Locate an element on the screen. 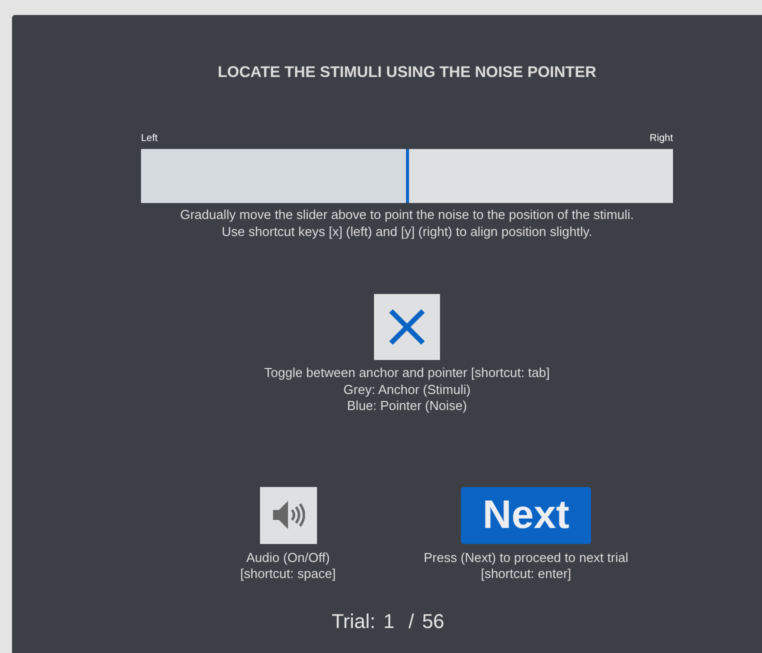 This screenshot has width=762, height=653. instruction-text: Use shortcut keys [x] (left) and [y] (right) to align position slightly. is located at coordinates (407, 232).